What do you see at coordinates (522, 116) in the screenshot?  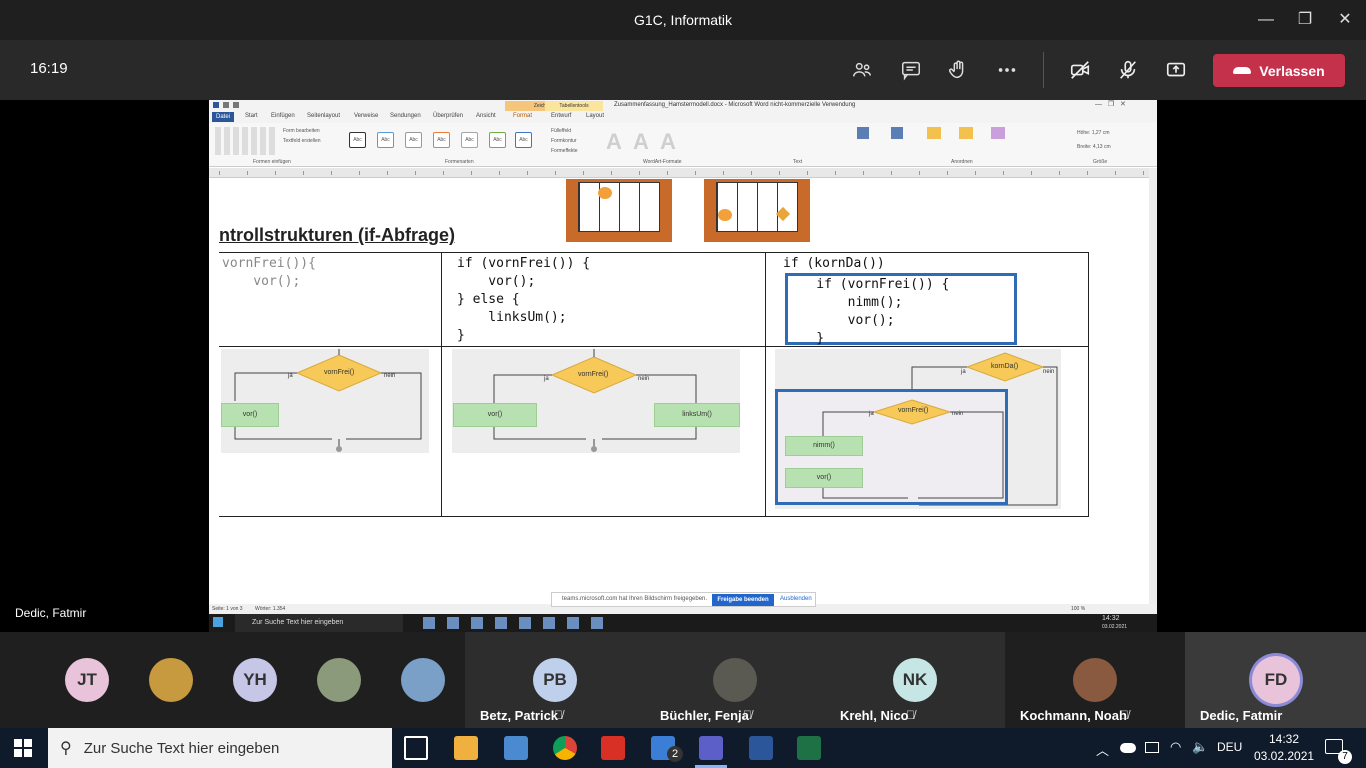 I see `tab-format: Format` at bounding box center [522, 116].